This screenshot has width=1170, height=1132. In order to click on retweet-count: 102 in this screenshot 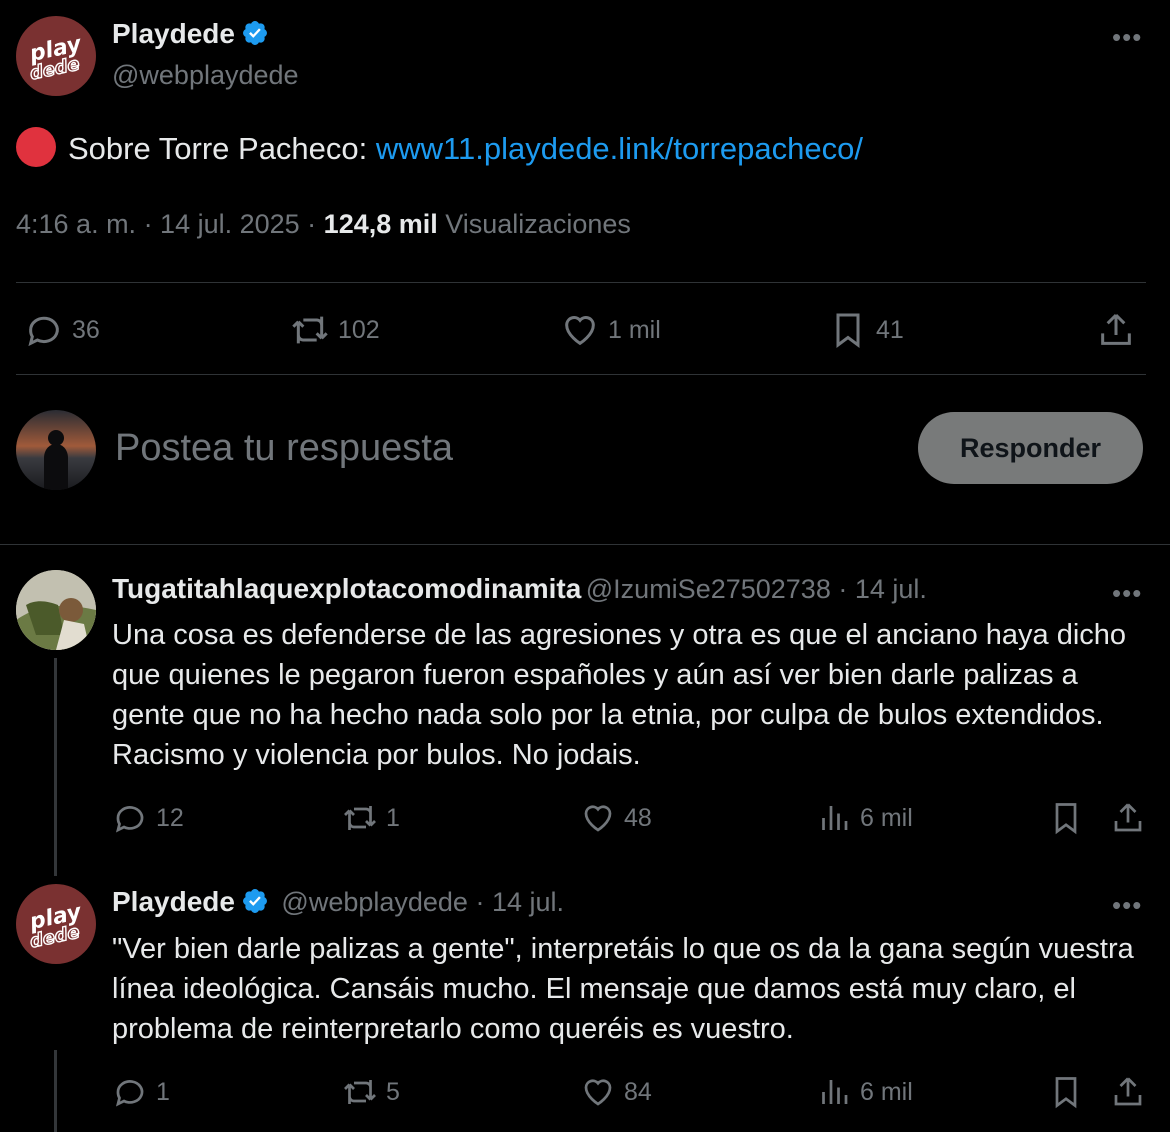, I will do `click(359, 329)`.